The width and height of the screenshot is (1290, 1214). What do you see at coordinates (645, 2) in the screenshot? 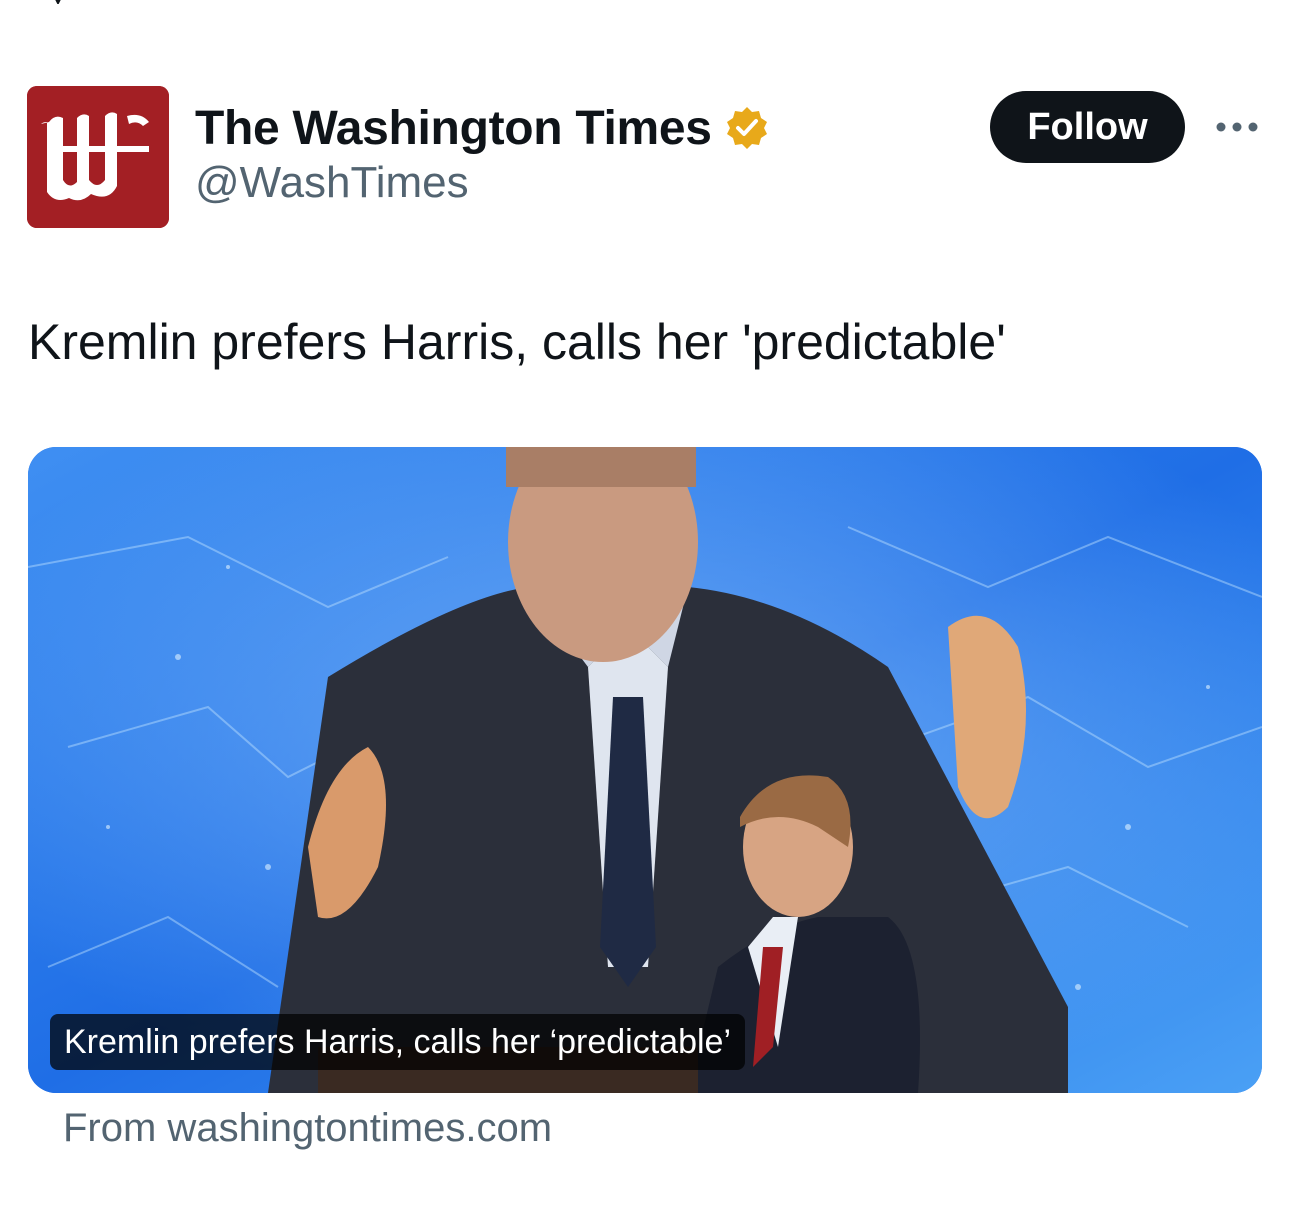
I see `header-title-cropped` at bounding box center [645, 2].